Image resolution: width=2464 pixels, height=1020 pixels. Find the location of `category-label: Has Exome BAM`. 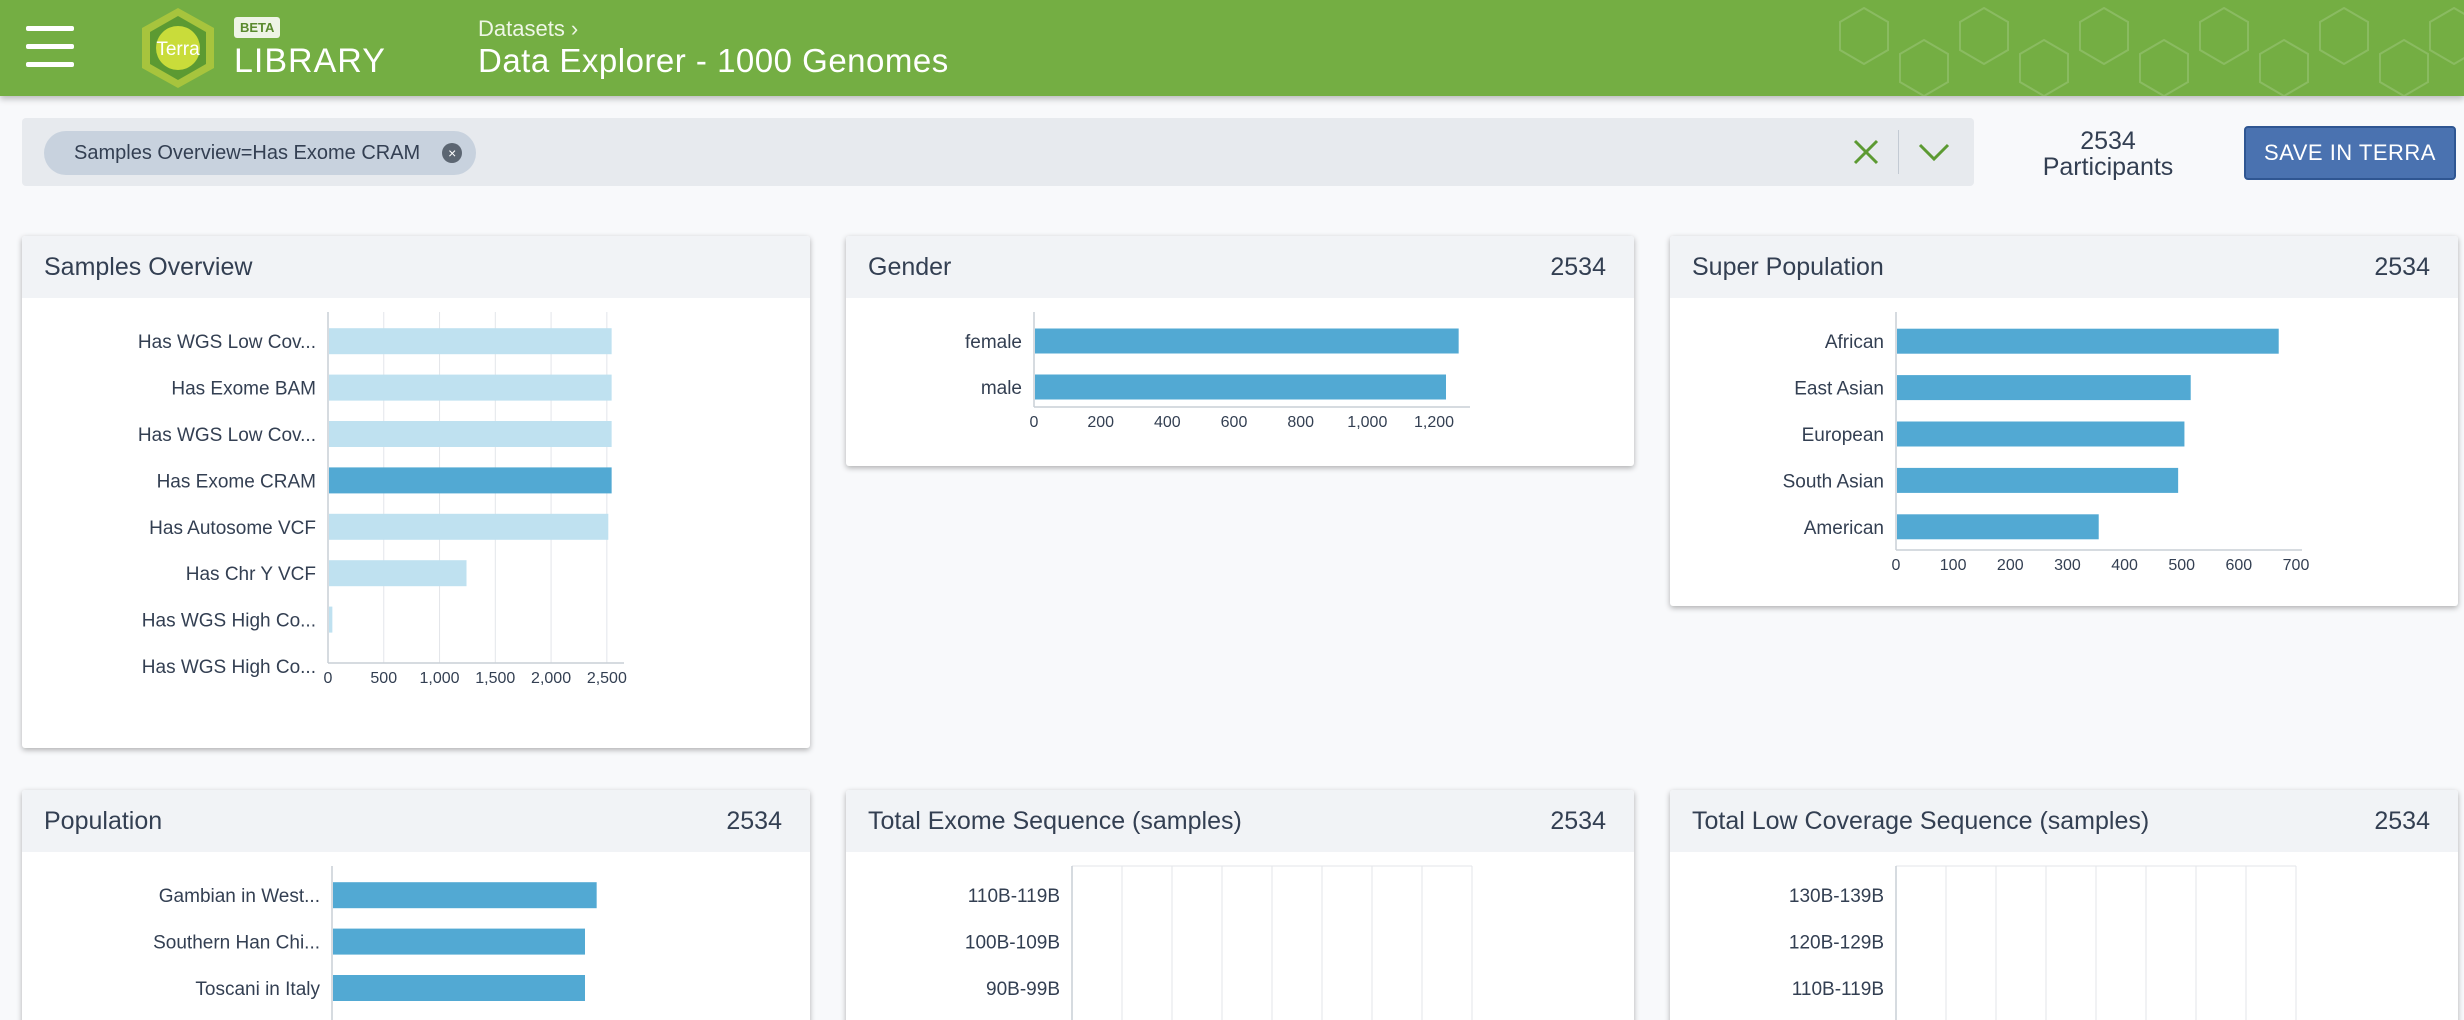

category-label: Has Exome BAM is located at coordinates (243, 389).